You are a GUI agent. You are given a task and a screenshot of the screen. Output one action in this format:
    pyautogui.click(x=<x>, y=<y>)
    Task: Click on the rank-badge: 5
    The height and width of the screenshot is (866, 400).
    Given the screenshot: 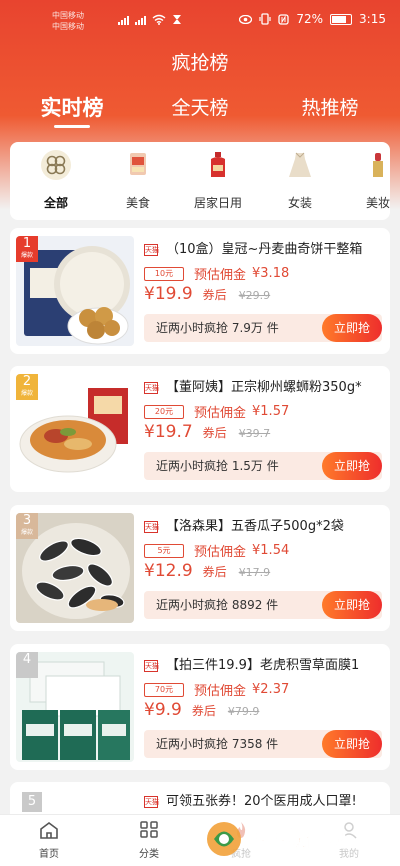 What is the action you would take?
    pyautogui.click(x=32, y=802)
    